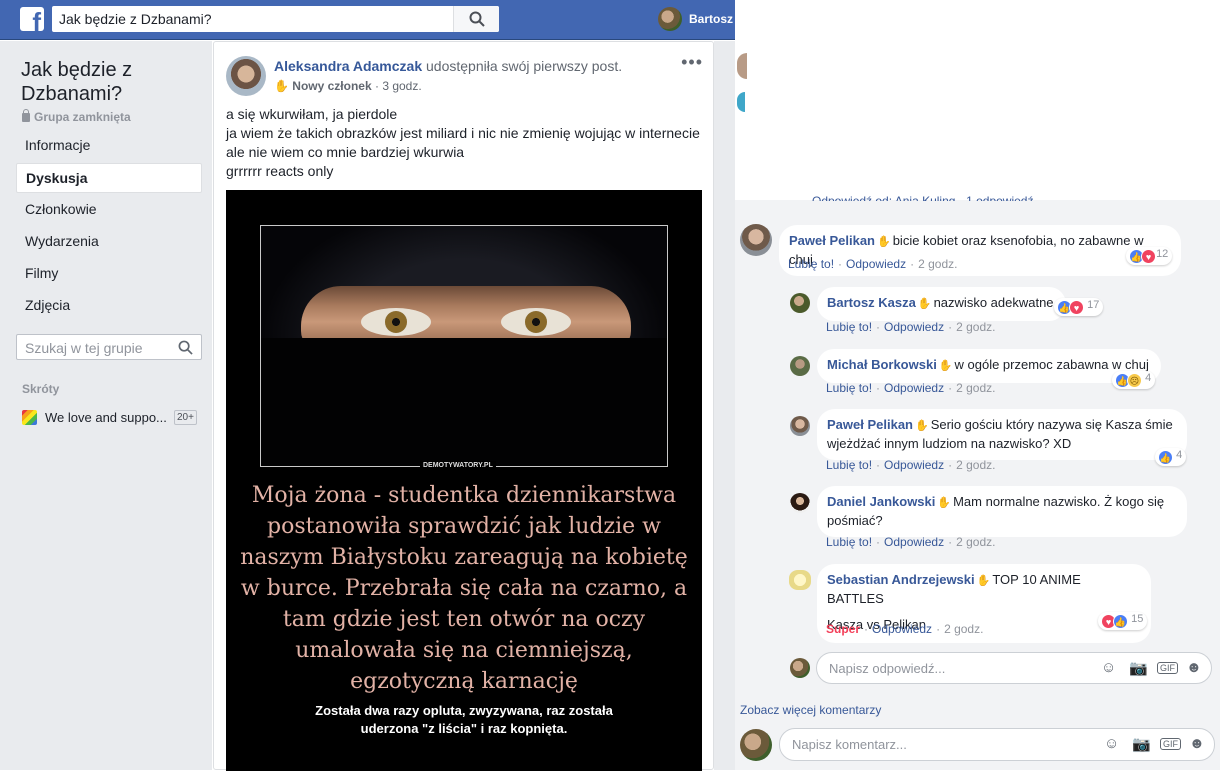 This screenshot has width=1220, height=771. Describe the element at coordinates (109, 347) in the screenshot. I see `group-search-input: Szukaj w tej grupie` at that location.